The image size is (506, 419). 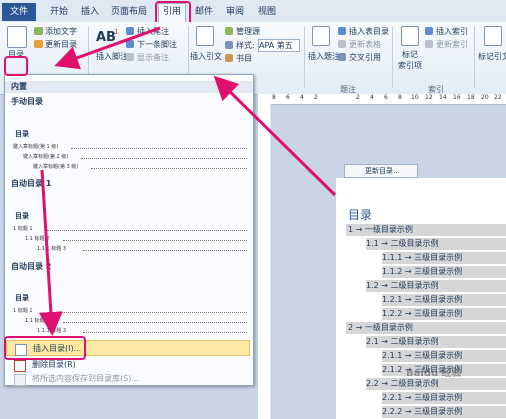 What do you see at coordinates (50, 252) in the screenshot?
I see `arrow-to-insert-toc` at bounding box center [50, 252].